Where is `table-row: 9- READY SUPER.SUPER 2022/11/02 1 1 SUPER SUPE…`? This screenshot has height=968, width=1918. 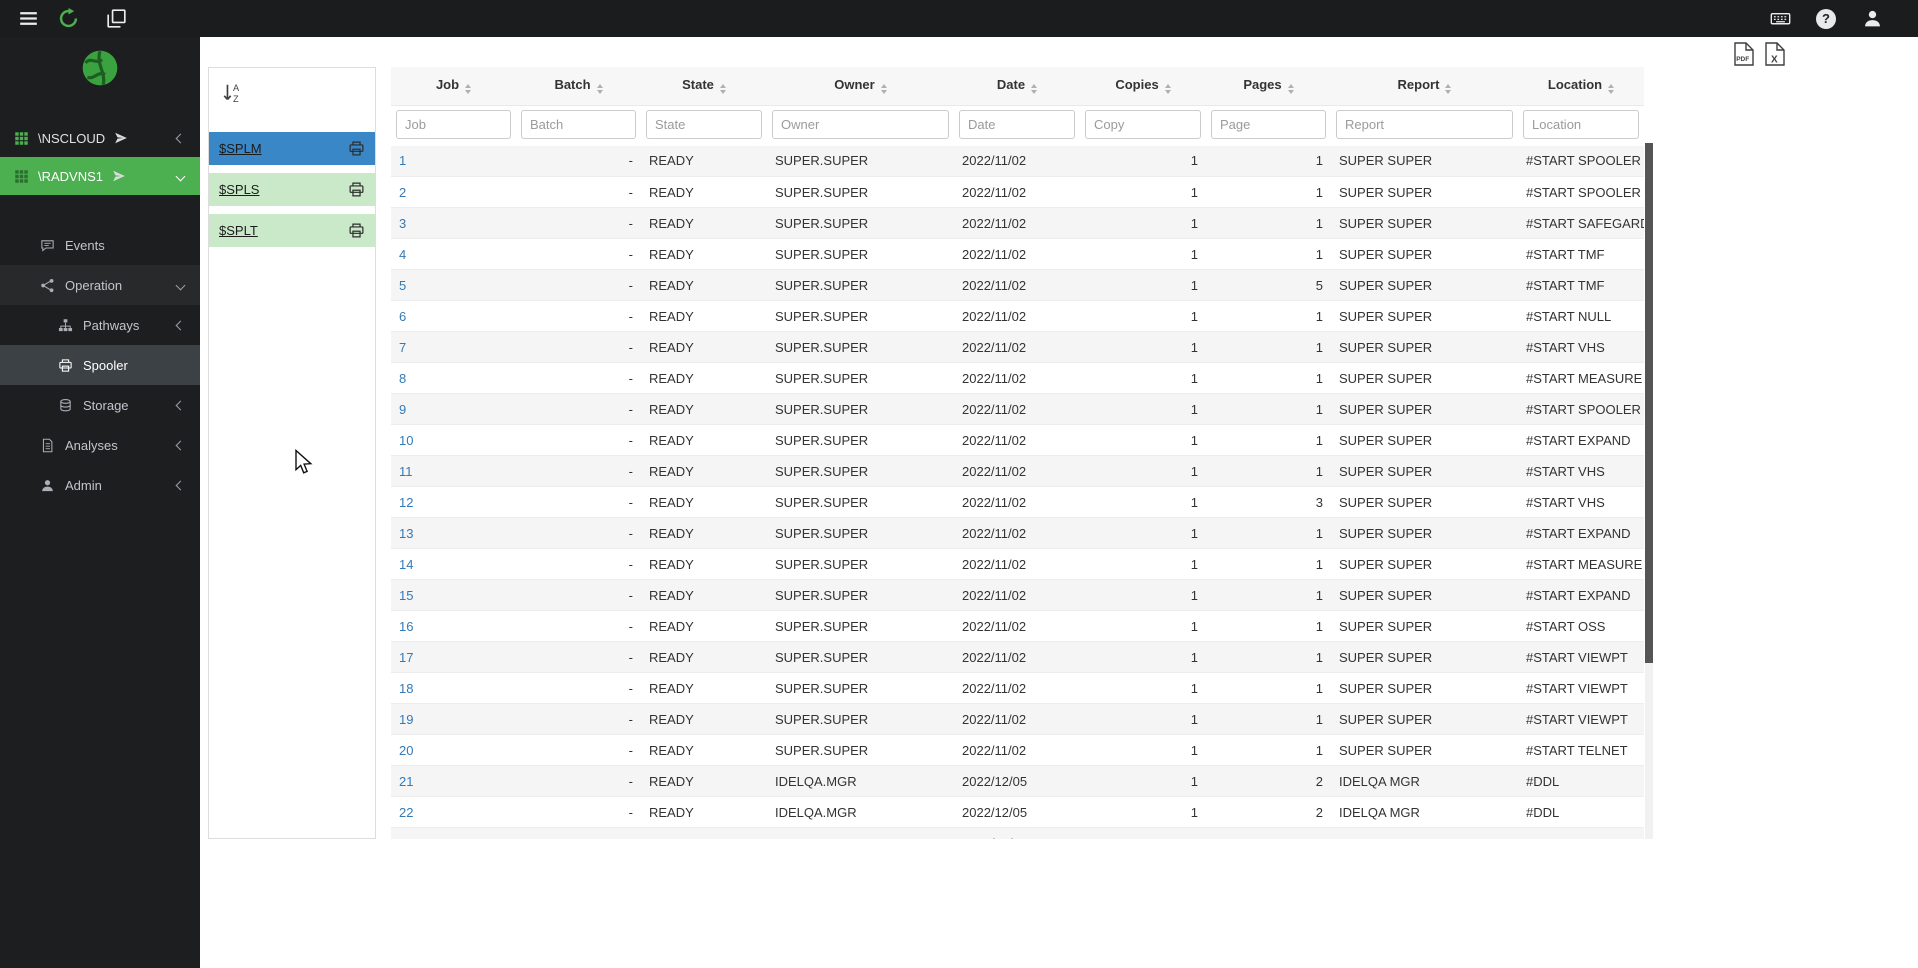 table-row: 9- READY SUPER.SUPER 2022/11/02 1 1 SUPER SUPE… is located at coordinates (1017, 409).